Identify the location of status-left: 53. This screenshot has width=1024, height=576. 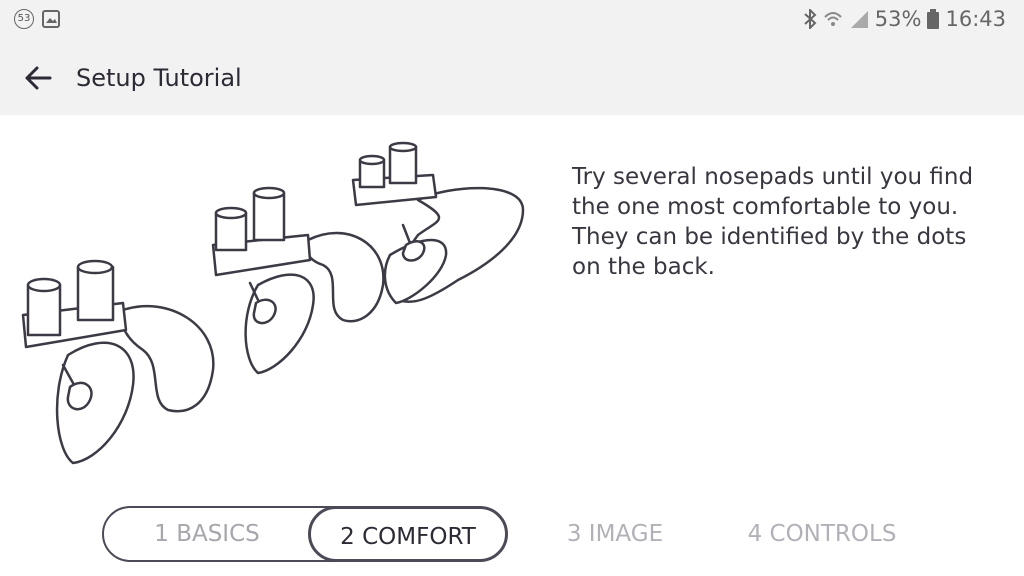
(37, 19).